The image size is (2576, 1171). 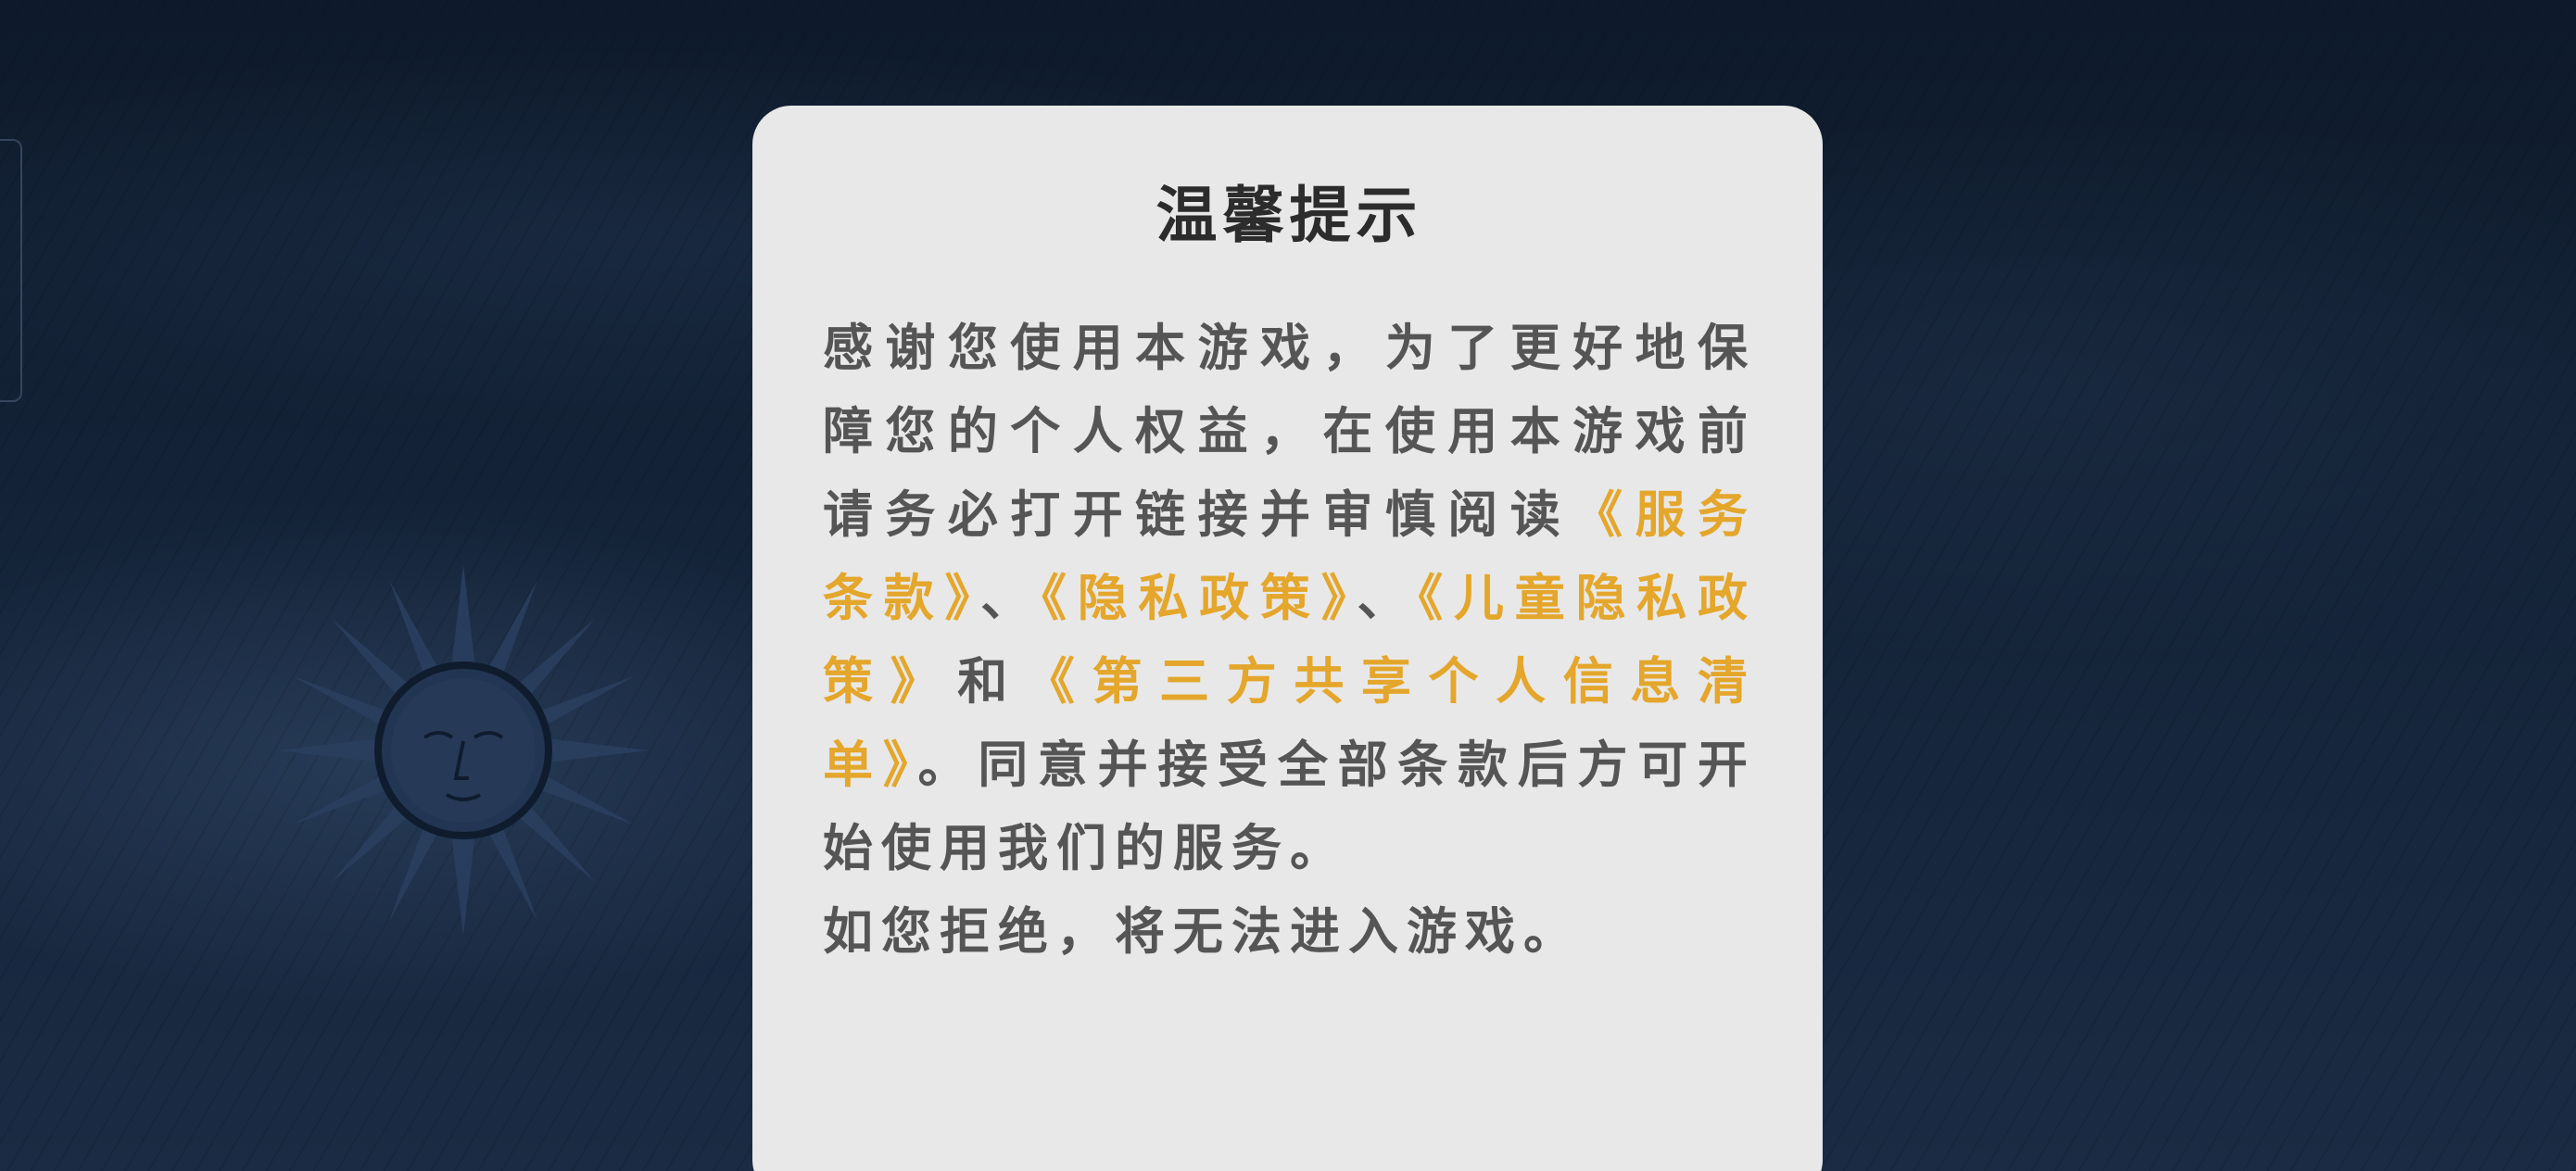 What do you see at coordinates (991, 681) in the screenshot?
I see `separator-text: 和` at bounding box center [991, 681].